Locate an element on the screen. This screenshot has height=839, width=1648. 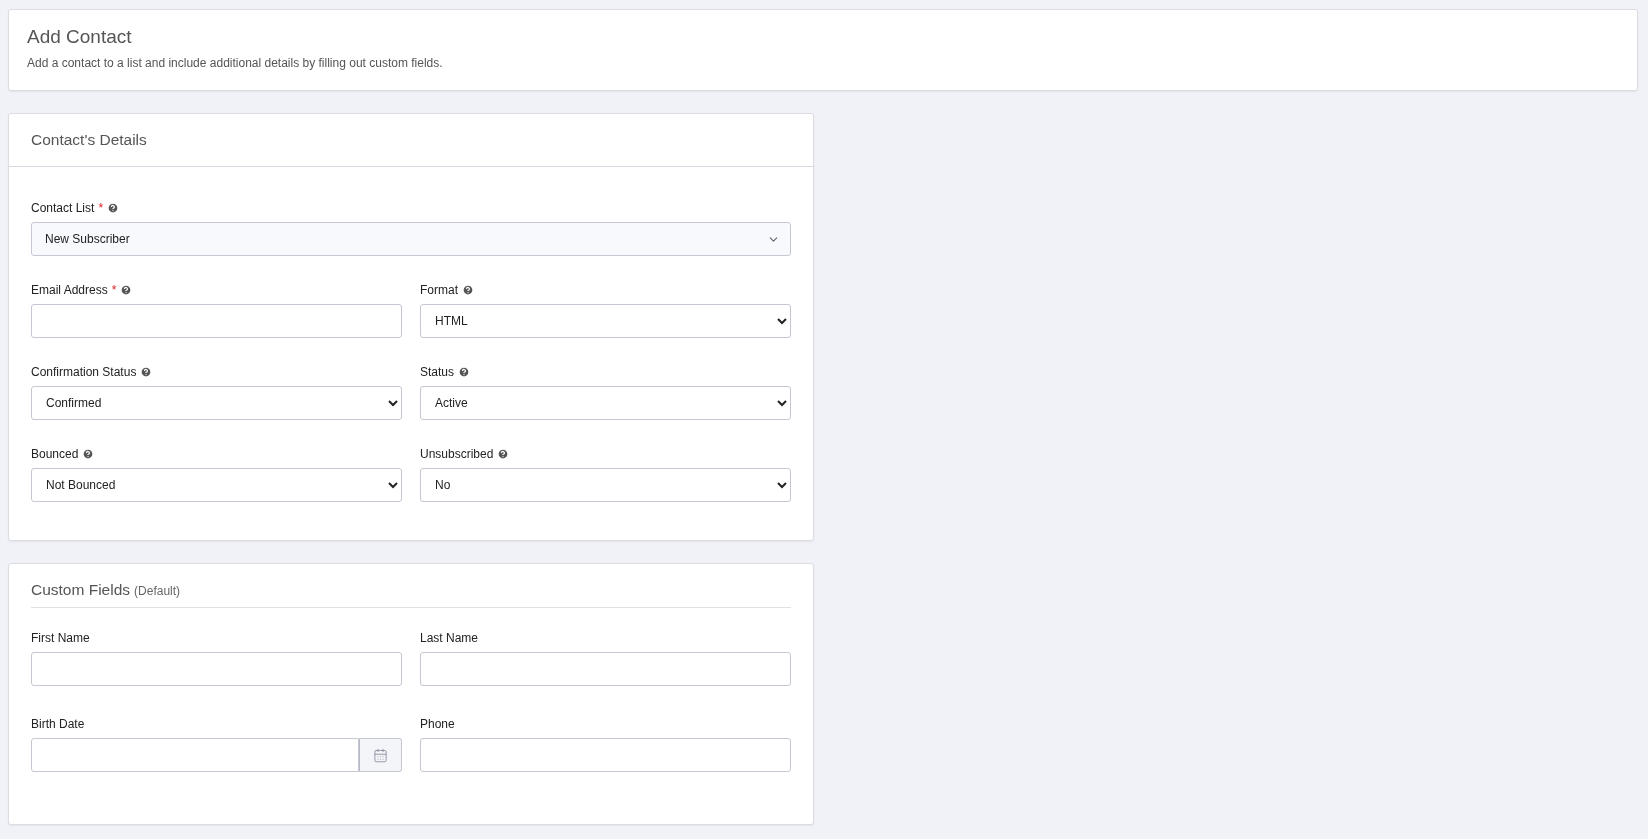
page-description: Add a contact to a list and include additional details by filling out custom fields. is located at coordinates (235, 63).